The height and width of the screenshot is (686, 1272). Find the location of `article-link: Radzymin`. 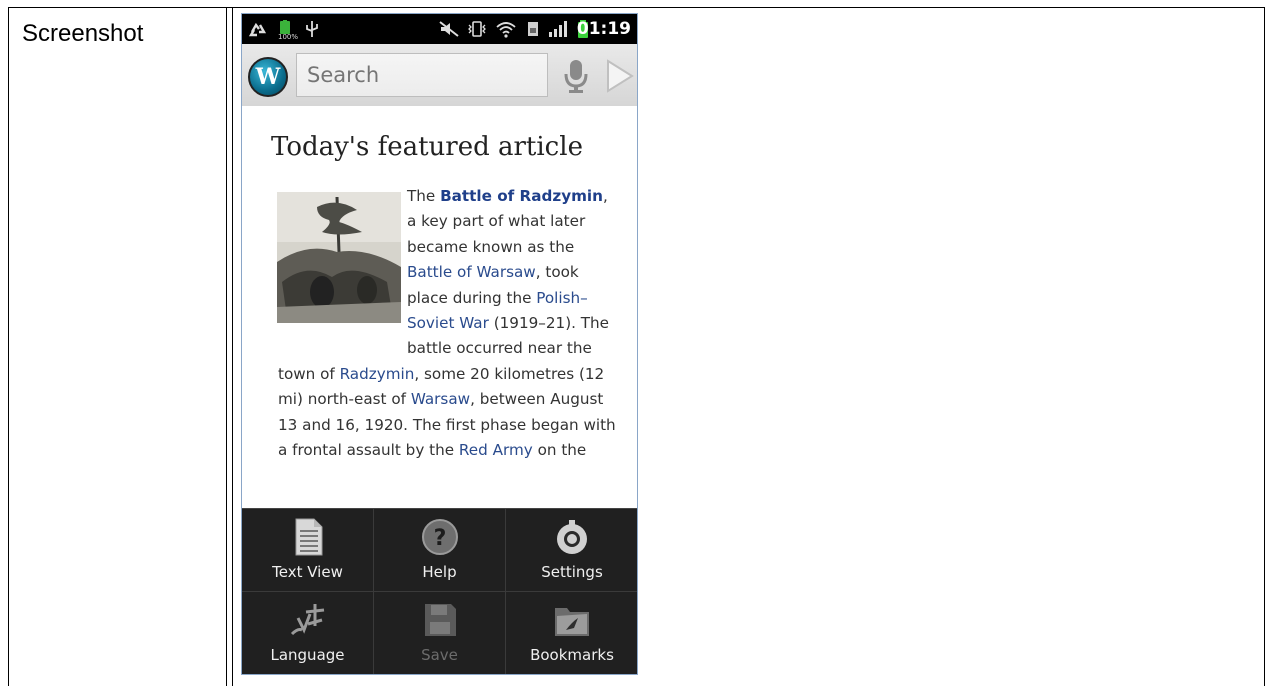

article-link: Radzymin is located at coordinates (377, 374).